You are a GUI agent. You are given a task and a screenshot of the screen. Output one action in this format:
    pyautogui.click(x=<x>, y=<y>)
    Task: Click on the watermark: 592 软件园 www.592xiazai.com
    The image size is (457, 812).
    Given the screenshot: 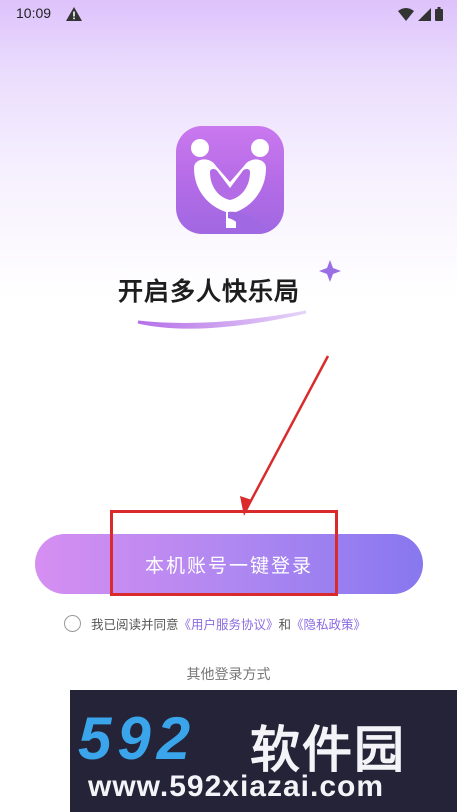 What is the action you would take?
    pyautogui.click(x=263, y=751)
    